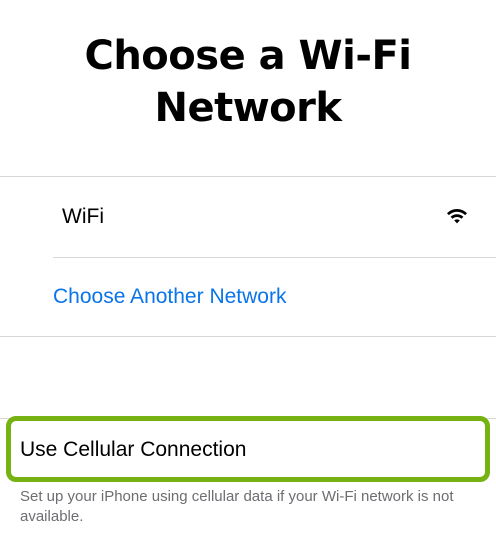 This screenshot has width=496, height=560. What do you see at coordinates (169, 296) in the screenshot?
I see `choose-another-network-link: Choose Another Network` at bounding box center [169, 296].